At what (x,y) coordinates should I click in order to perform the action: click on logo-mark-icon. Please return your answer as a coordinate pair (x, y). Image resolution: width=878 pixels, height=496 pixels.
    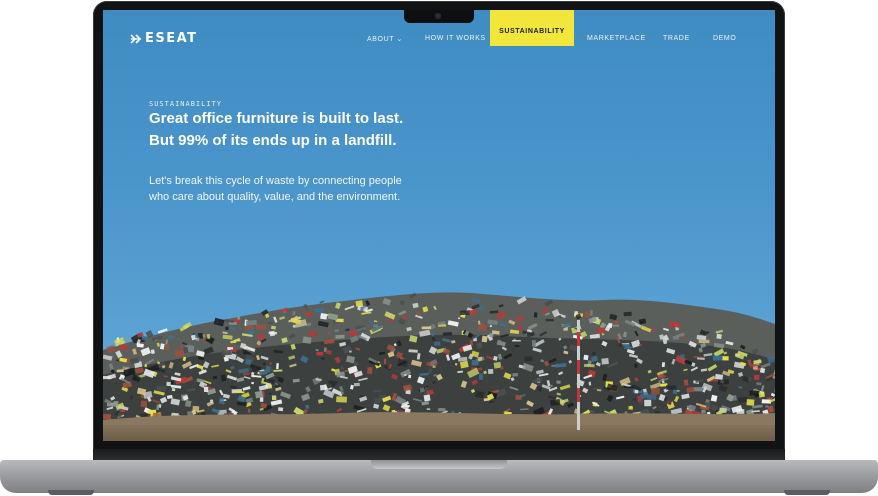
    Looking at the image, I should click on (136, 38).